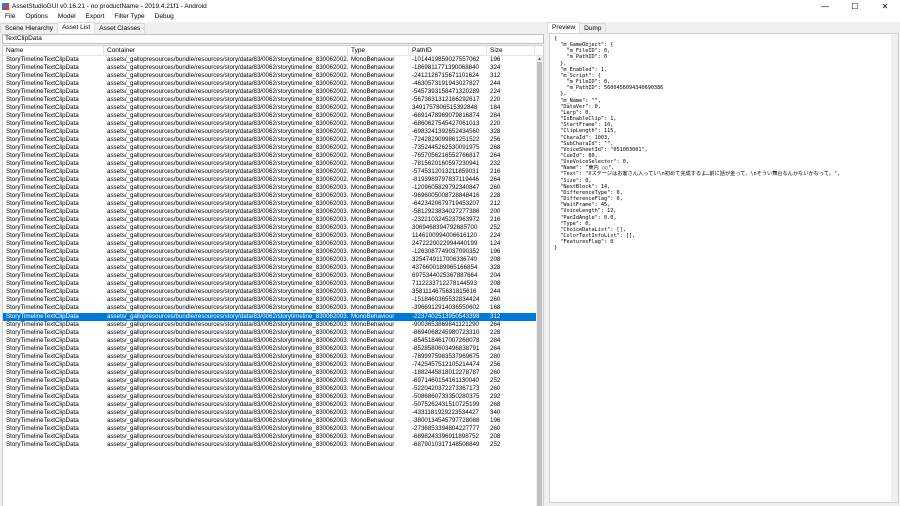  I want to click on maximize-button: ☐, so click(855, 6).